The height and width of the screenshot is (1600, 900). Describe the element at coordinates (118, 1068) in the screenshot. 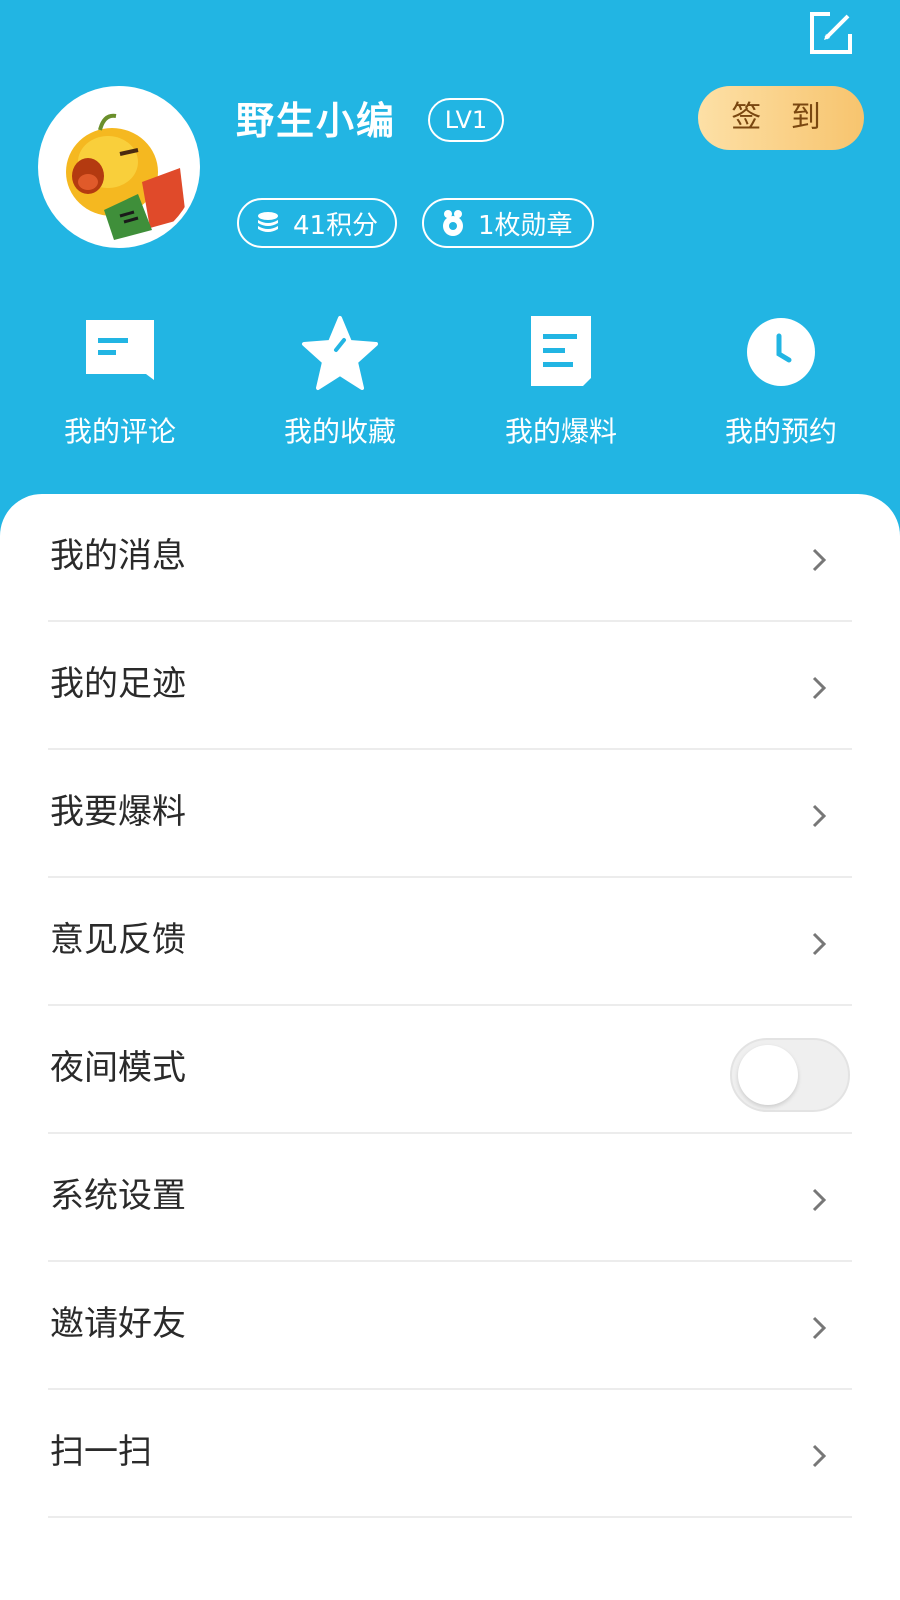

I see `menu-item-label: 夜间模式` at that location.